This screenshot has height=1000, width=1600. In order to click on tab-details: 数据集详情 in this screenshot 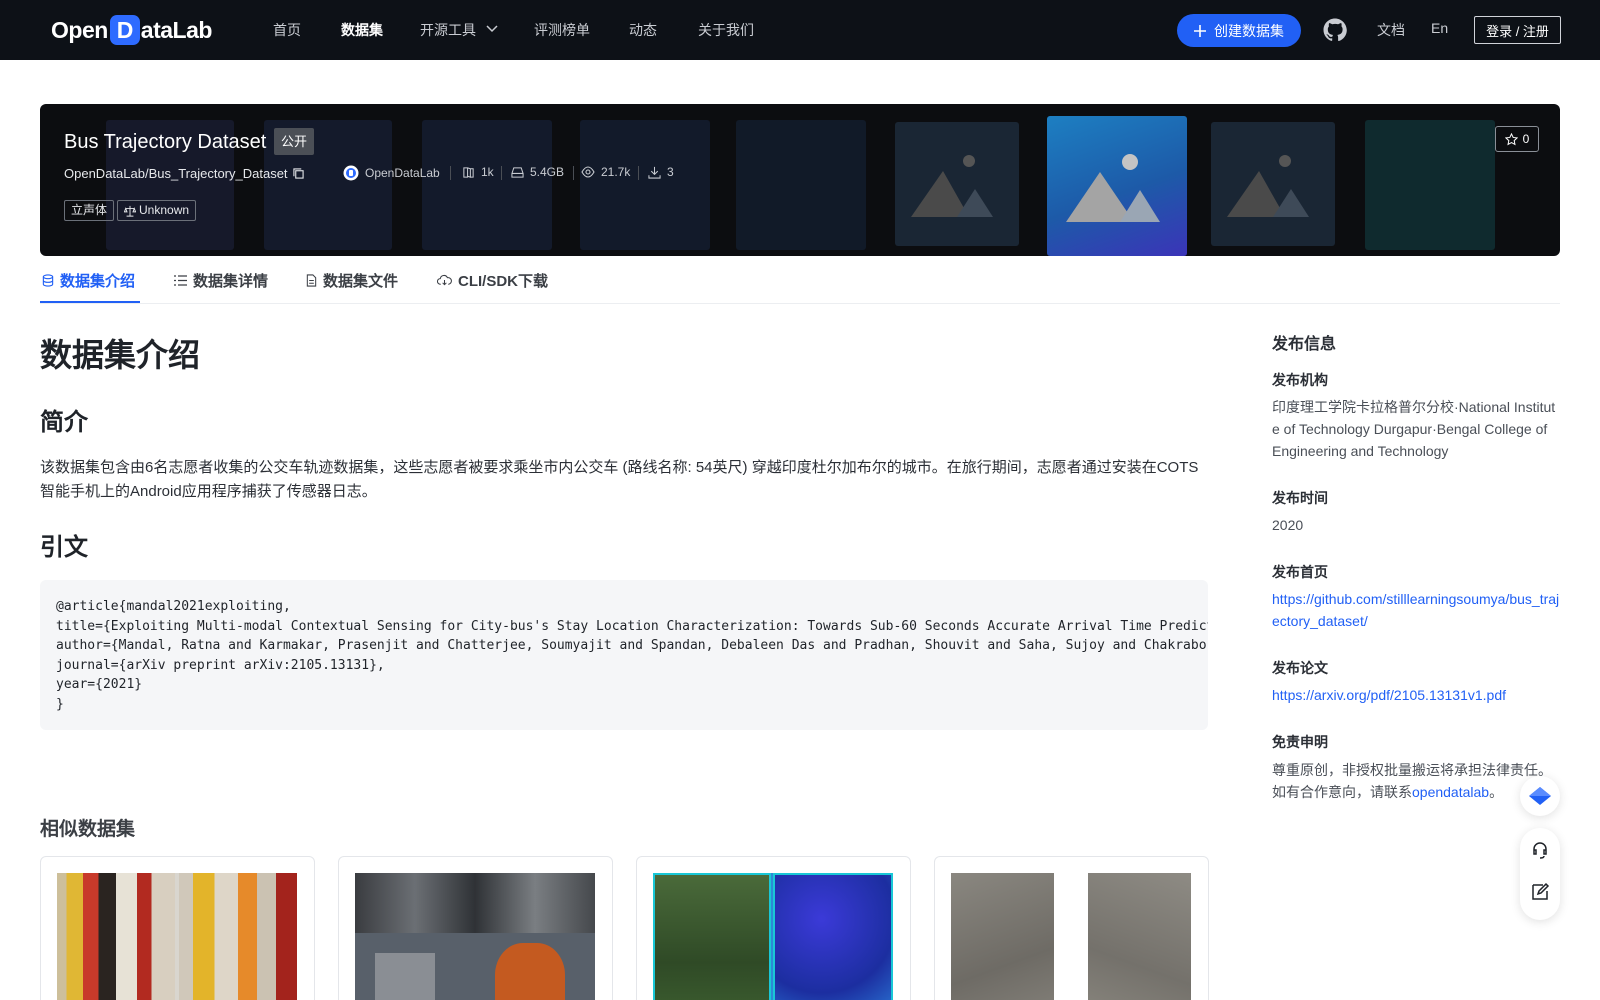, I will do `click(221, 280)`.